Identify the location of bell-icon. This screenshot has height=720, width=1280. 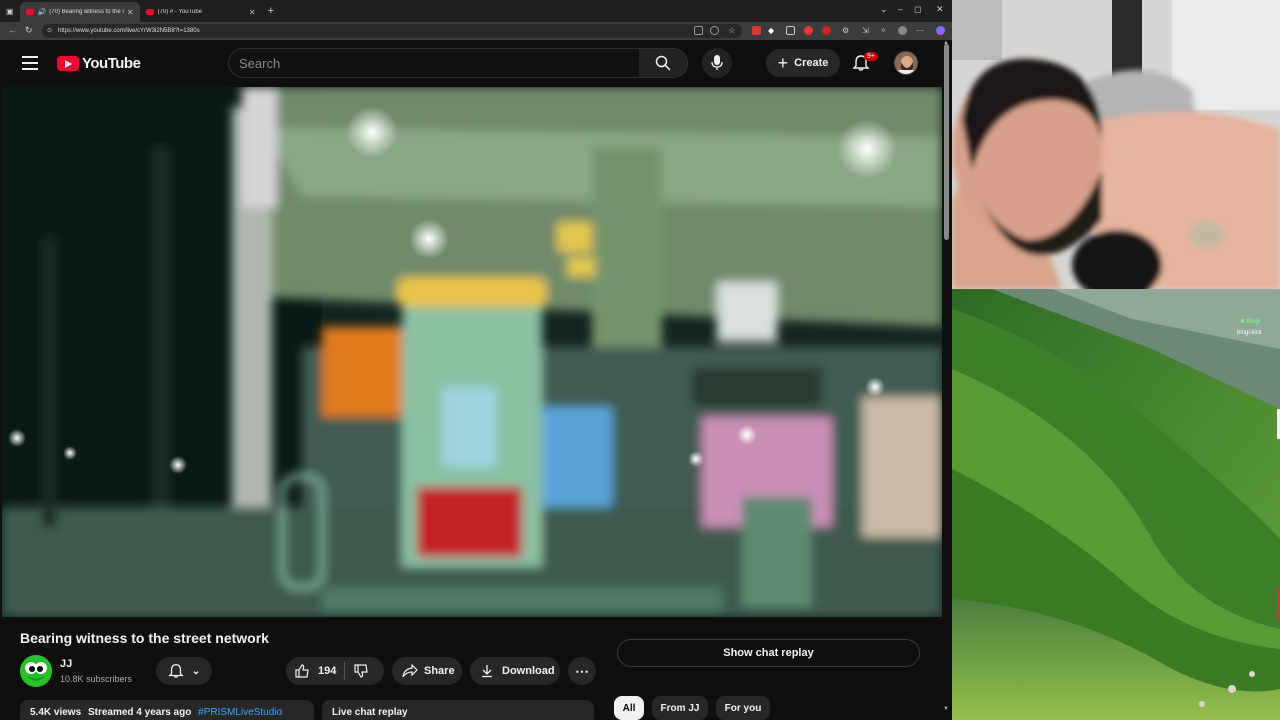
(176, 671).